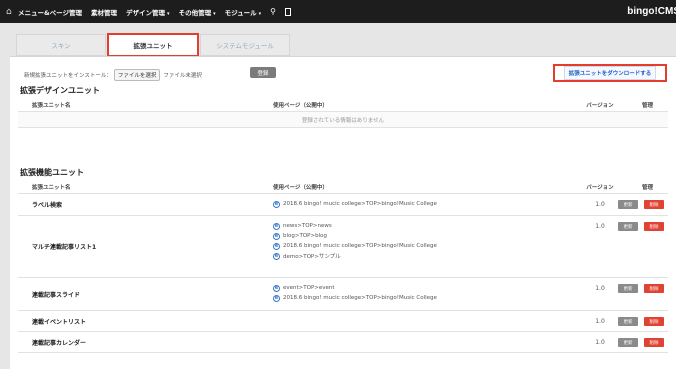  Describe the element at coordinates (137, 75) in the screenshot. I see `choose-file-button: ファイルを選択` at that location.